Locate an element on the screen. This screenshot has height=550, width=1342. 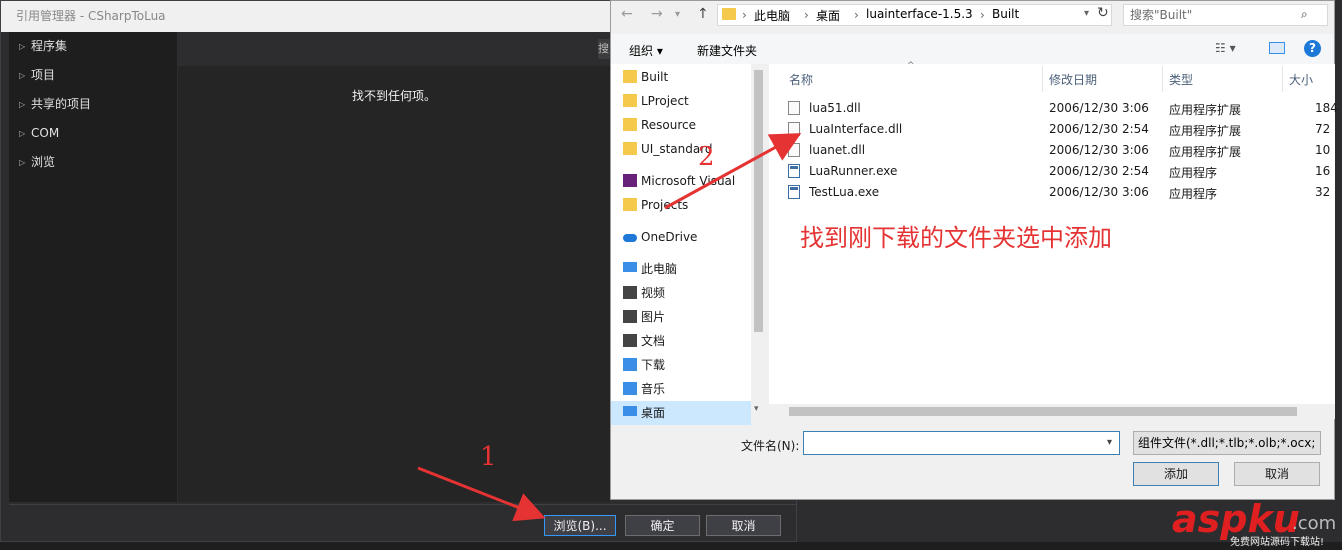
watermark: aspku .com 免费网站源码下载站! is located at coordinates (1256, 522).